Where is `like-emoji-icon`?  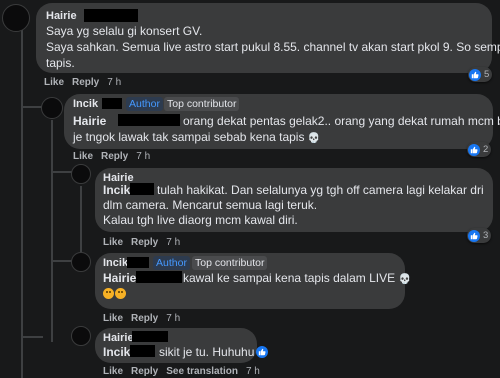 like-emoji-icon is located at coordinates (262, 352).